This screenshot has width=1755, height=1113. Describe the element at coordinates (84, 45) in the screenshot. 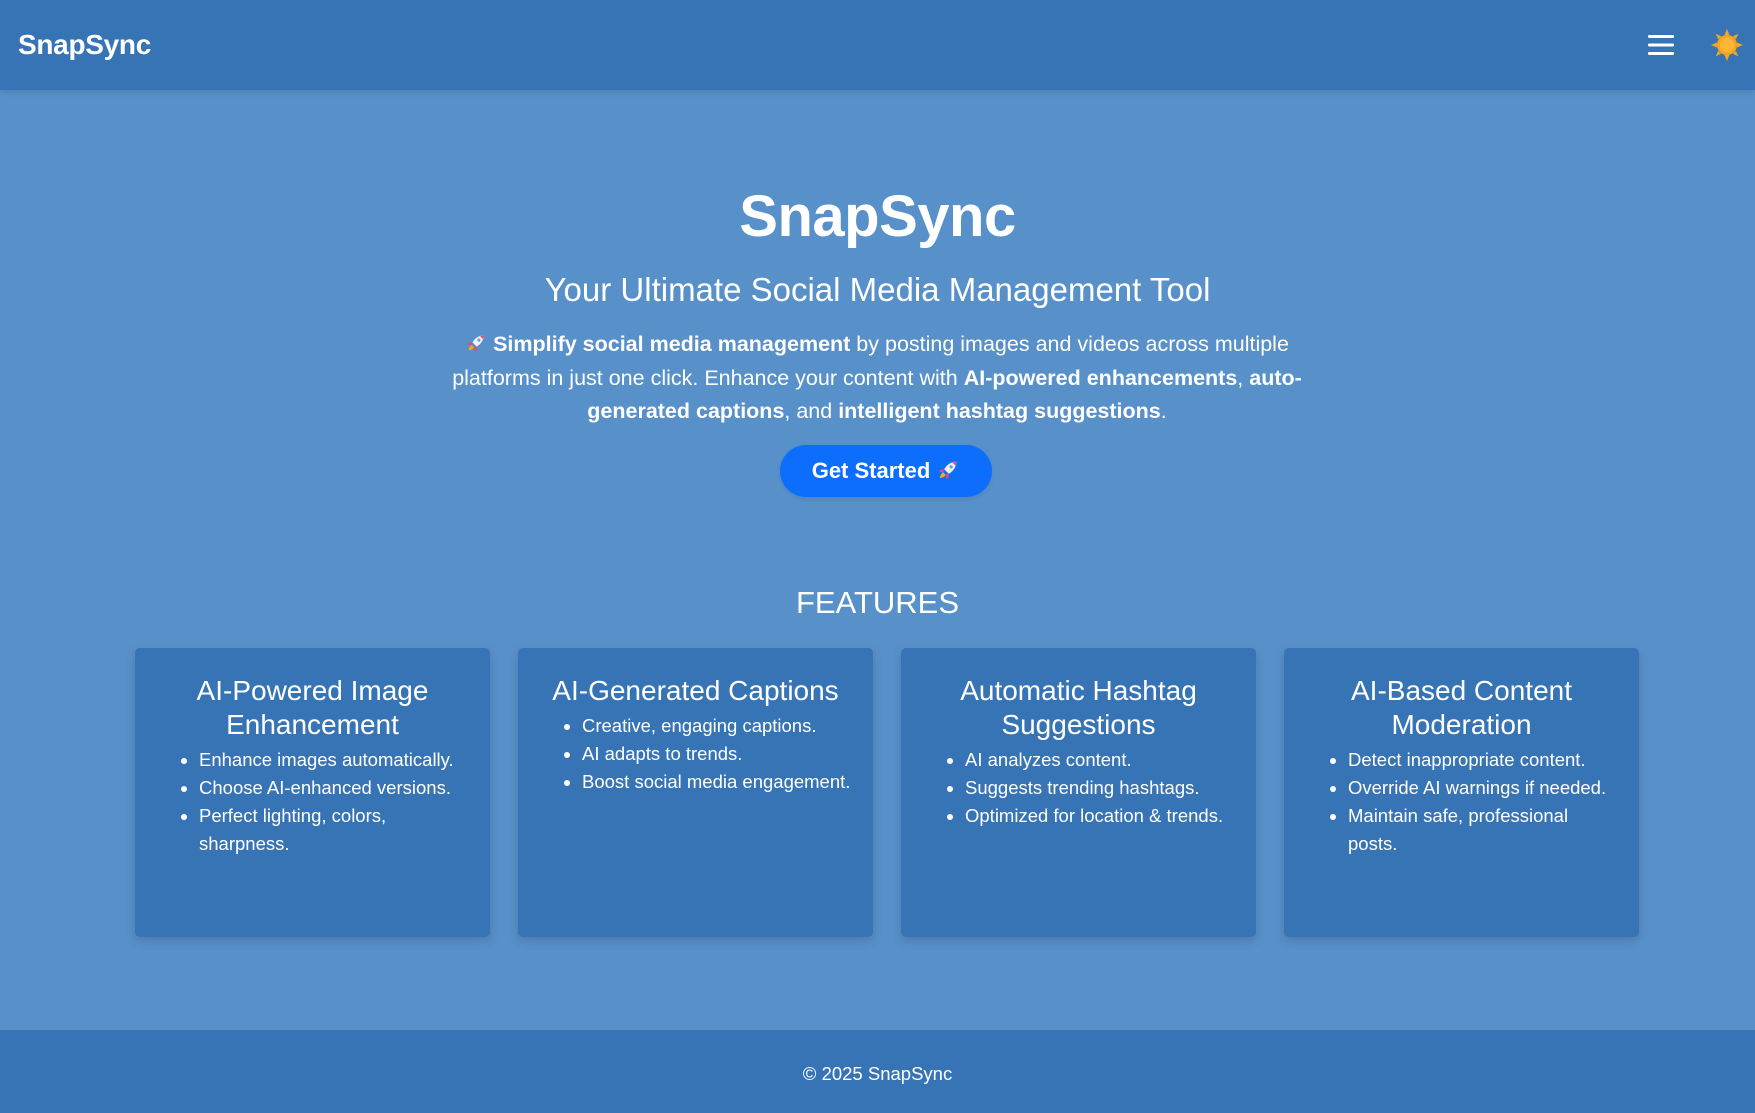

I see `brand-logo: SnapSync` at that location.